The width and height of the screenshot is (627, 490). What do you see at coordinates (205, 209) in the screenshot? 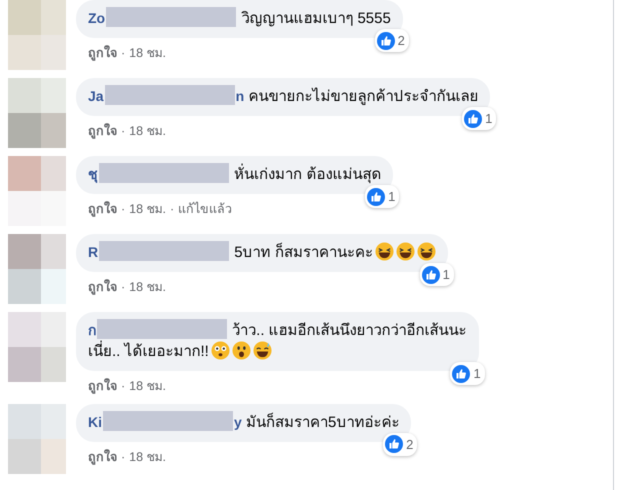
I see `edited-label: แก้ไขแล้ว` at bounding box center [205, 209].